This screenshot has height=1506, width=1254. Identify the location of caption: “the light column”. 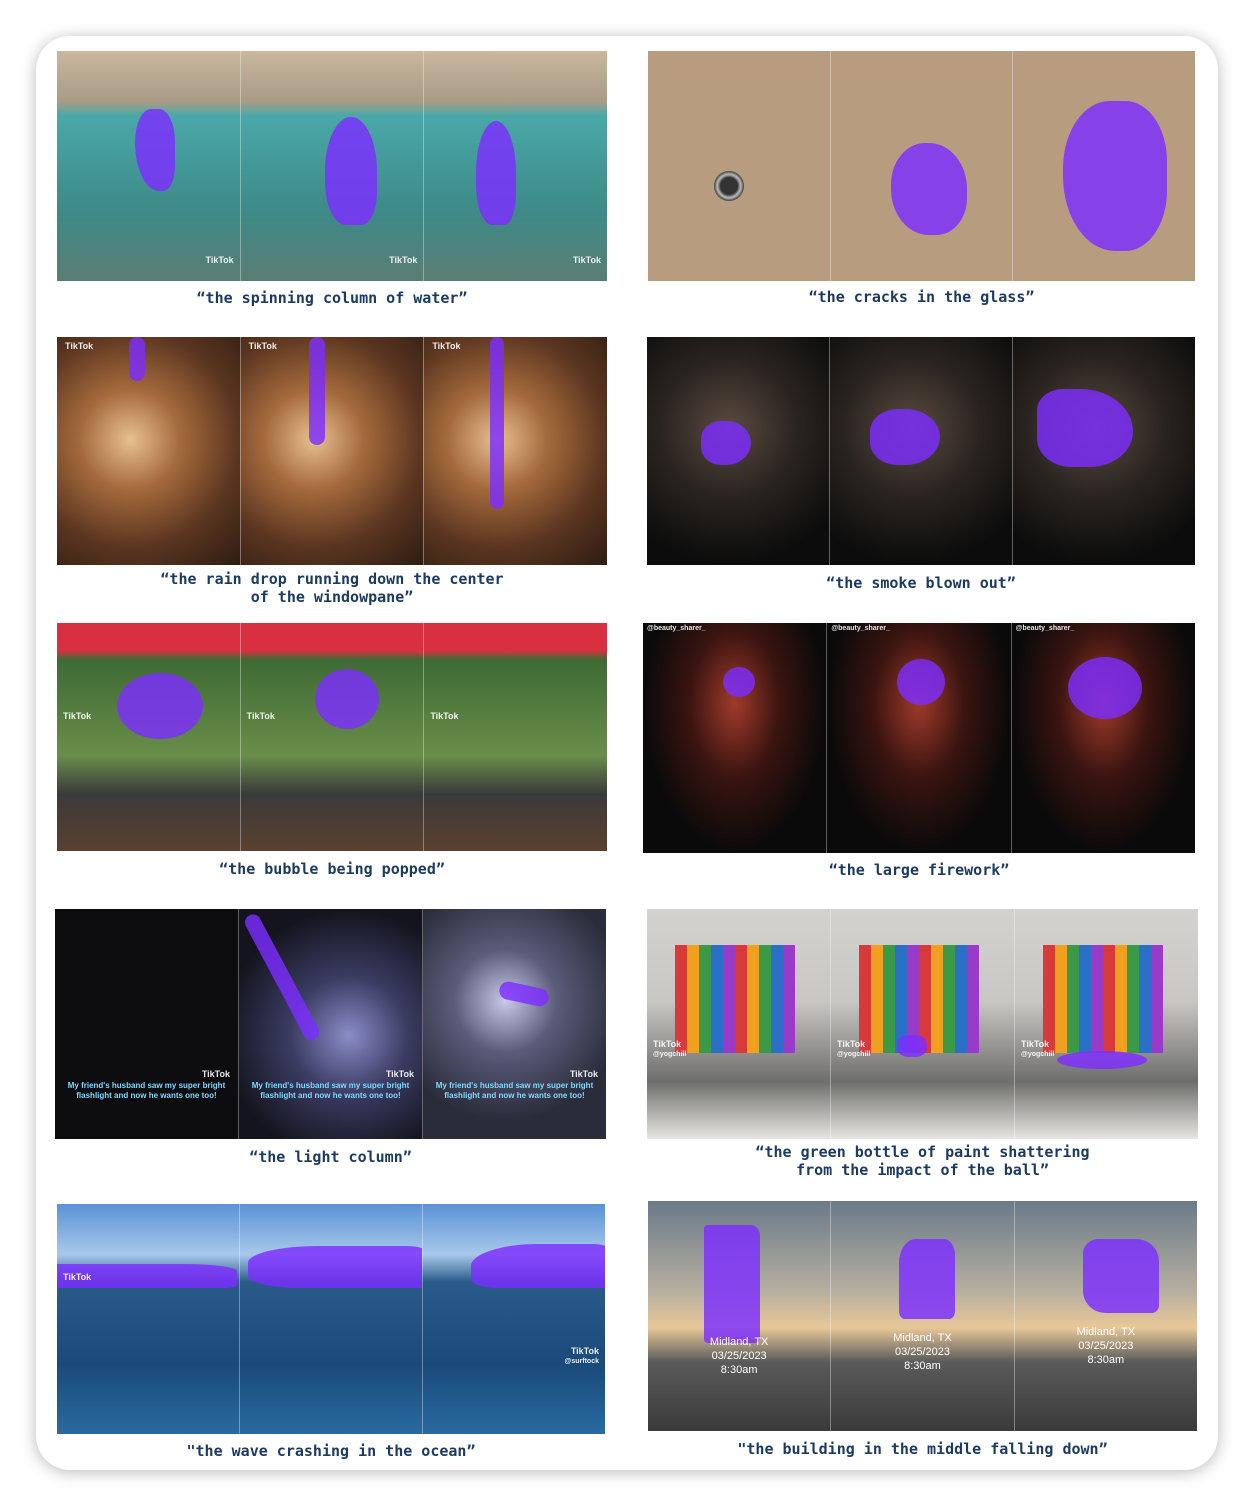
(330, 1157).